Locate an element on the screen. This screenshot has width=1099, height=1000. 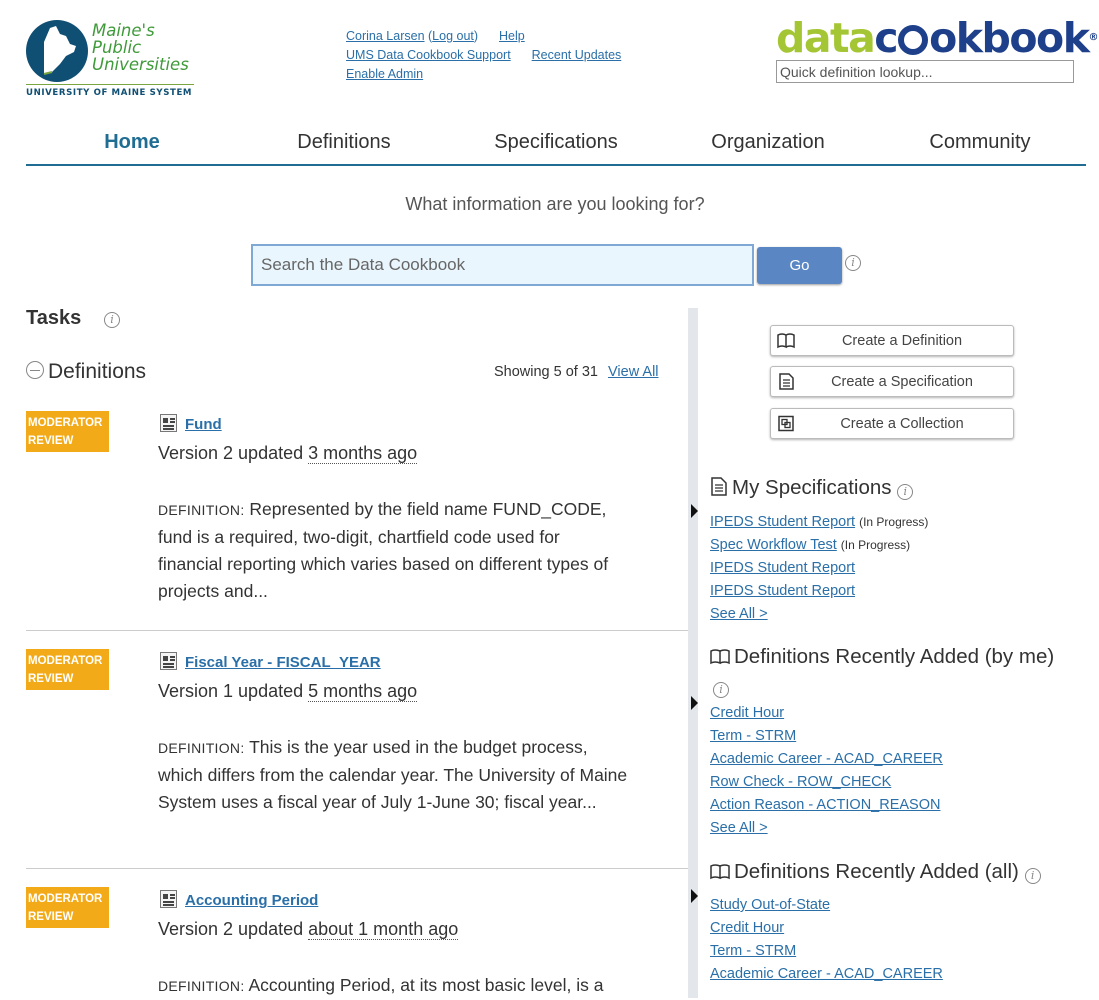
user-name-link: Corina Larsen is located at coordinates (385, 36).